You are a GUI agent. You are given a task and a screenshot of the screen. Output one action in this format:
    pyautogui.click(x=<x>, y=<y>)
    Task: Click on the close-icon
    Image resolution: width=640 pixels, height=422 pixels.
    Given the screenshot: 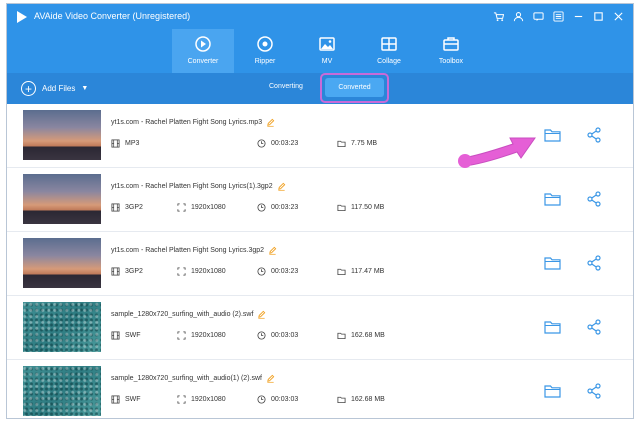 What is the action you would take?
    pyautogui.click(x=618, y=16)
    